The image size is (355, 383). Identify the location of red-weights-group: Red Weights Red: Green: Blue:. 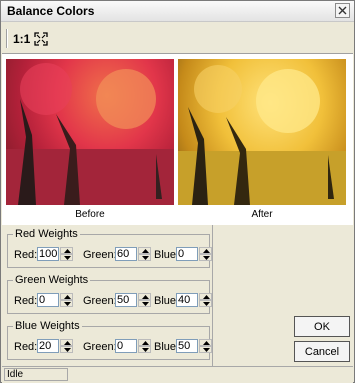
(109, 248).